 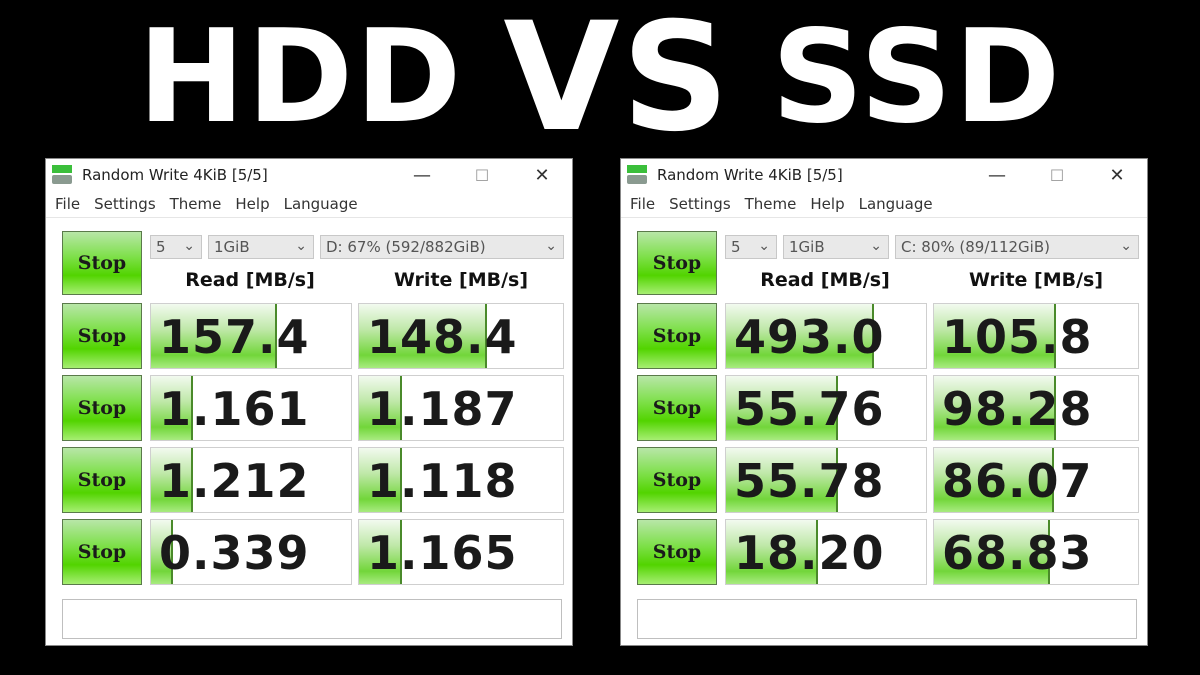 I want to click on result-row: Stop 1.212 1.118, so click(x=313, y=480).